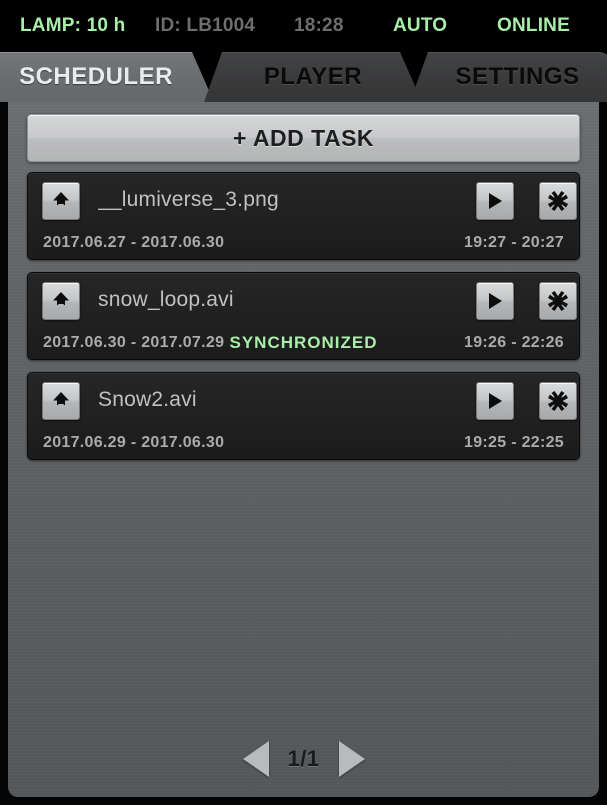  I want to click on task-row-header: Snow2.avi, so click(303, 400).